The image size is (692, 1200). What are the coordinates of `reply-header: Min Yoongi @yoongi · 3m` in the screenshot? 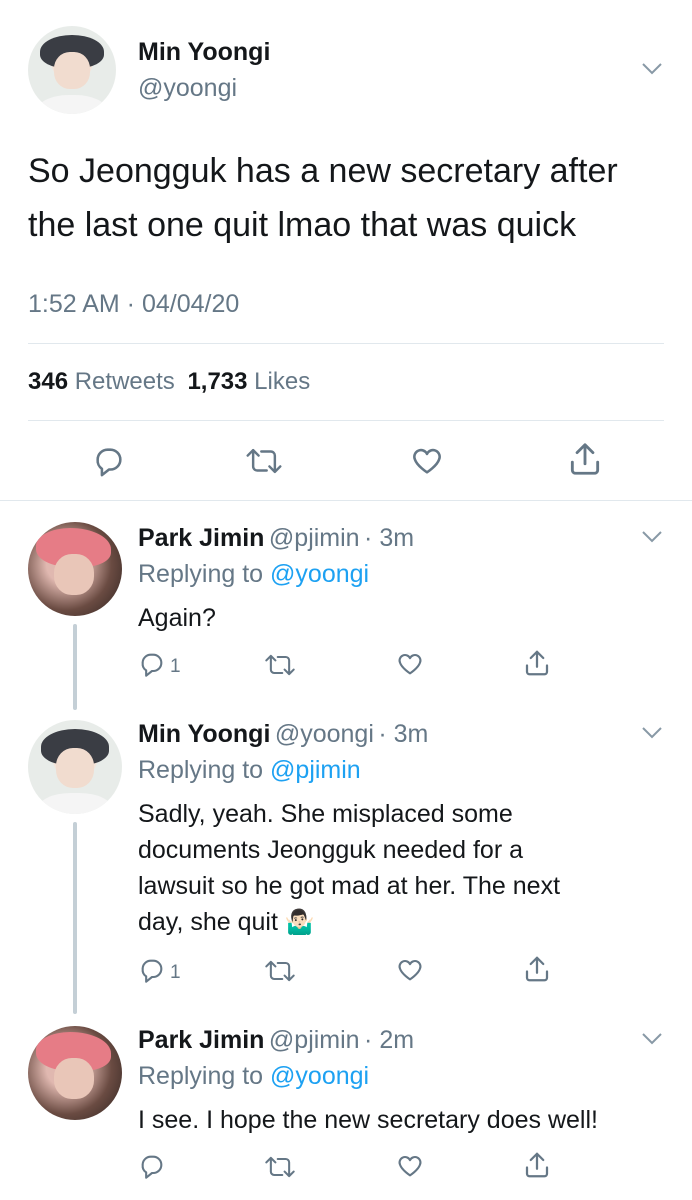 It's located at (283, 734).